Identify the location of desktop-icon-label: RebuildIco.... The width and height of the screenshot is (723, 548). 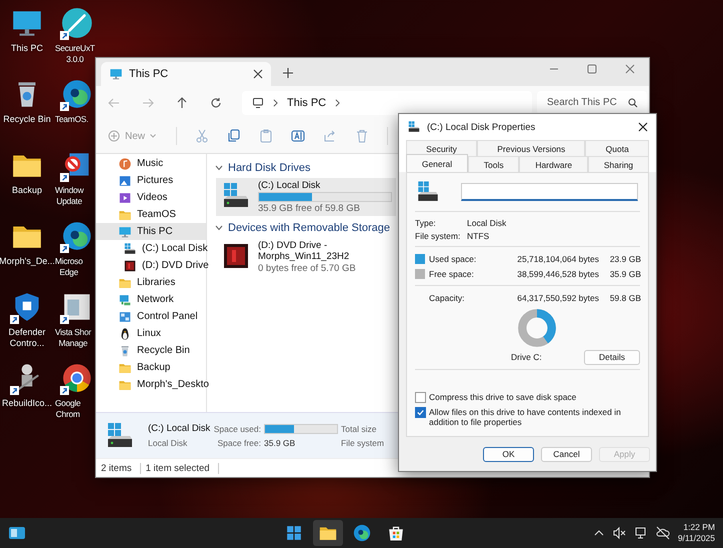
(27, 403).